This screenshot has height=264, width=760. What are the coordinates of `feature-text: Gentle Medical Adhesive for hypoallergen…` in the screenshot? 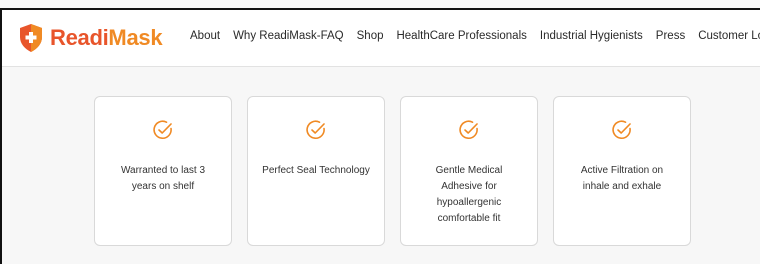 It's located at (469, 194).